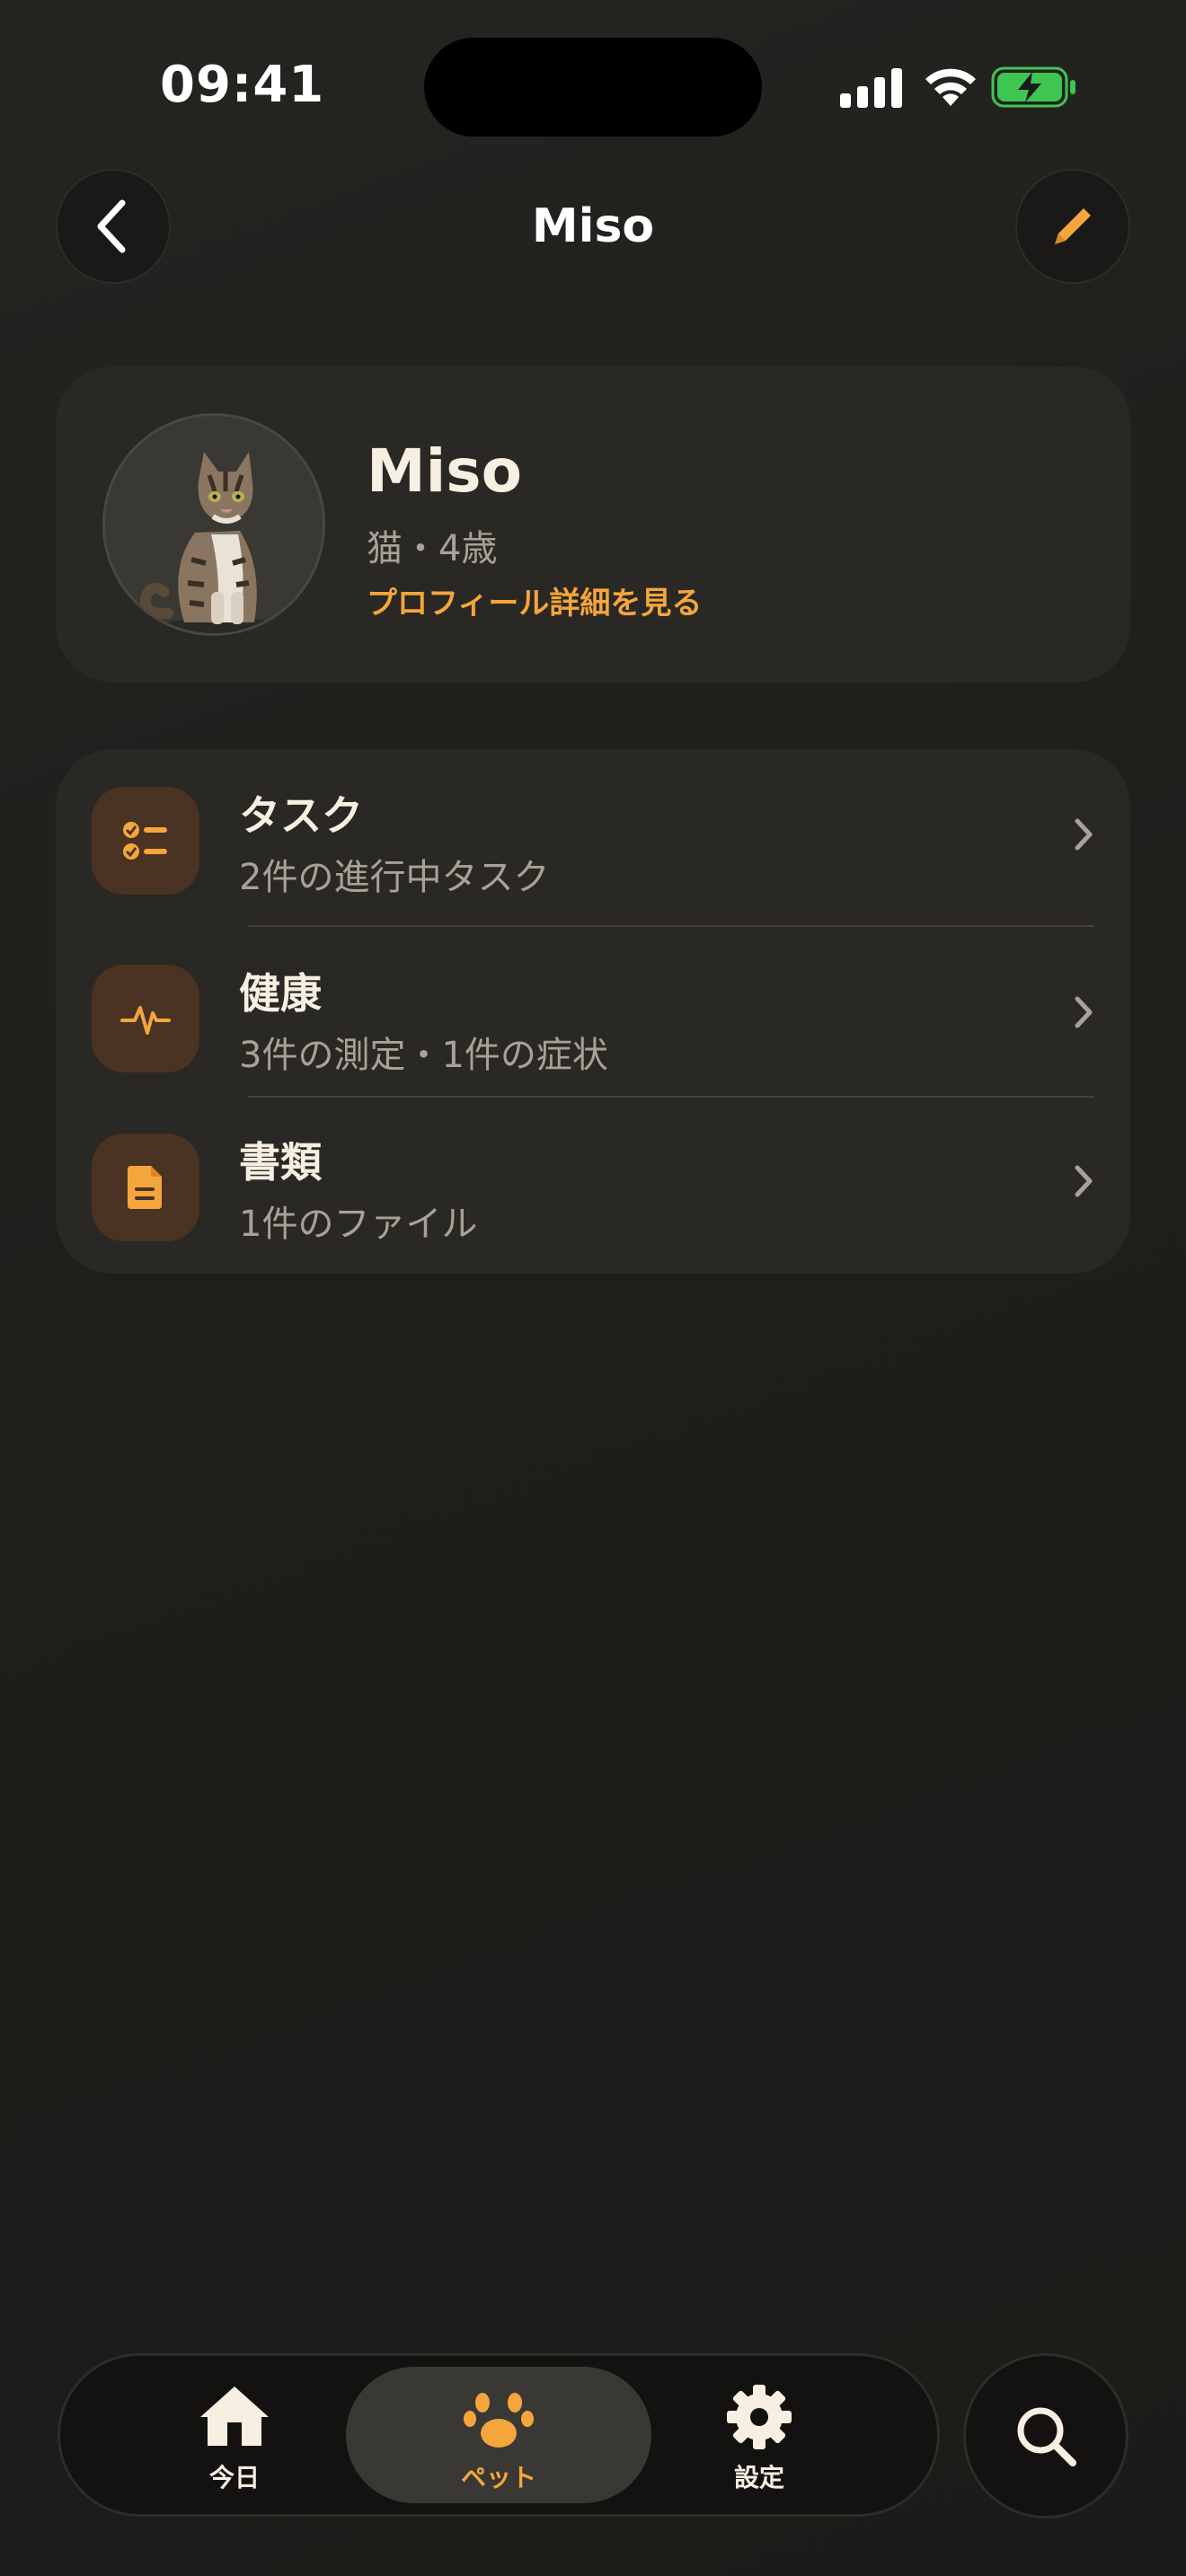 The width and height of the screenshot is (1186, 2576). I want to click on pet-name: Miso, so click(444, 471).